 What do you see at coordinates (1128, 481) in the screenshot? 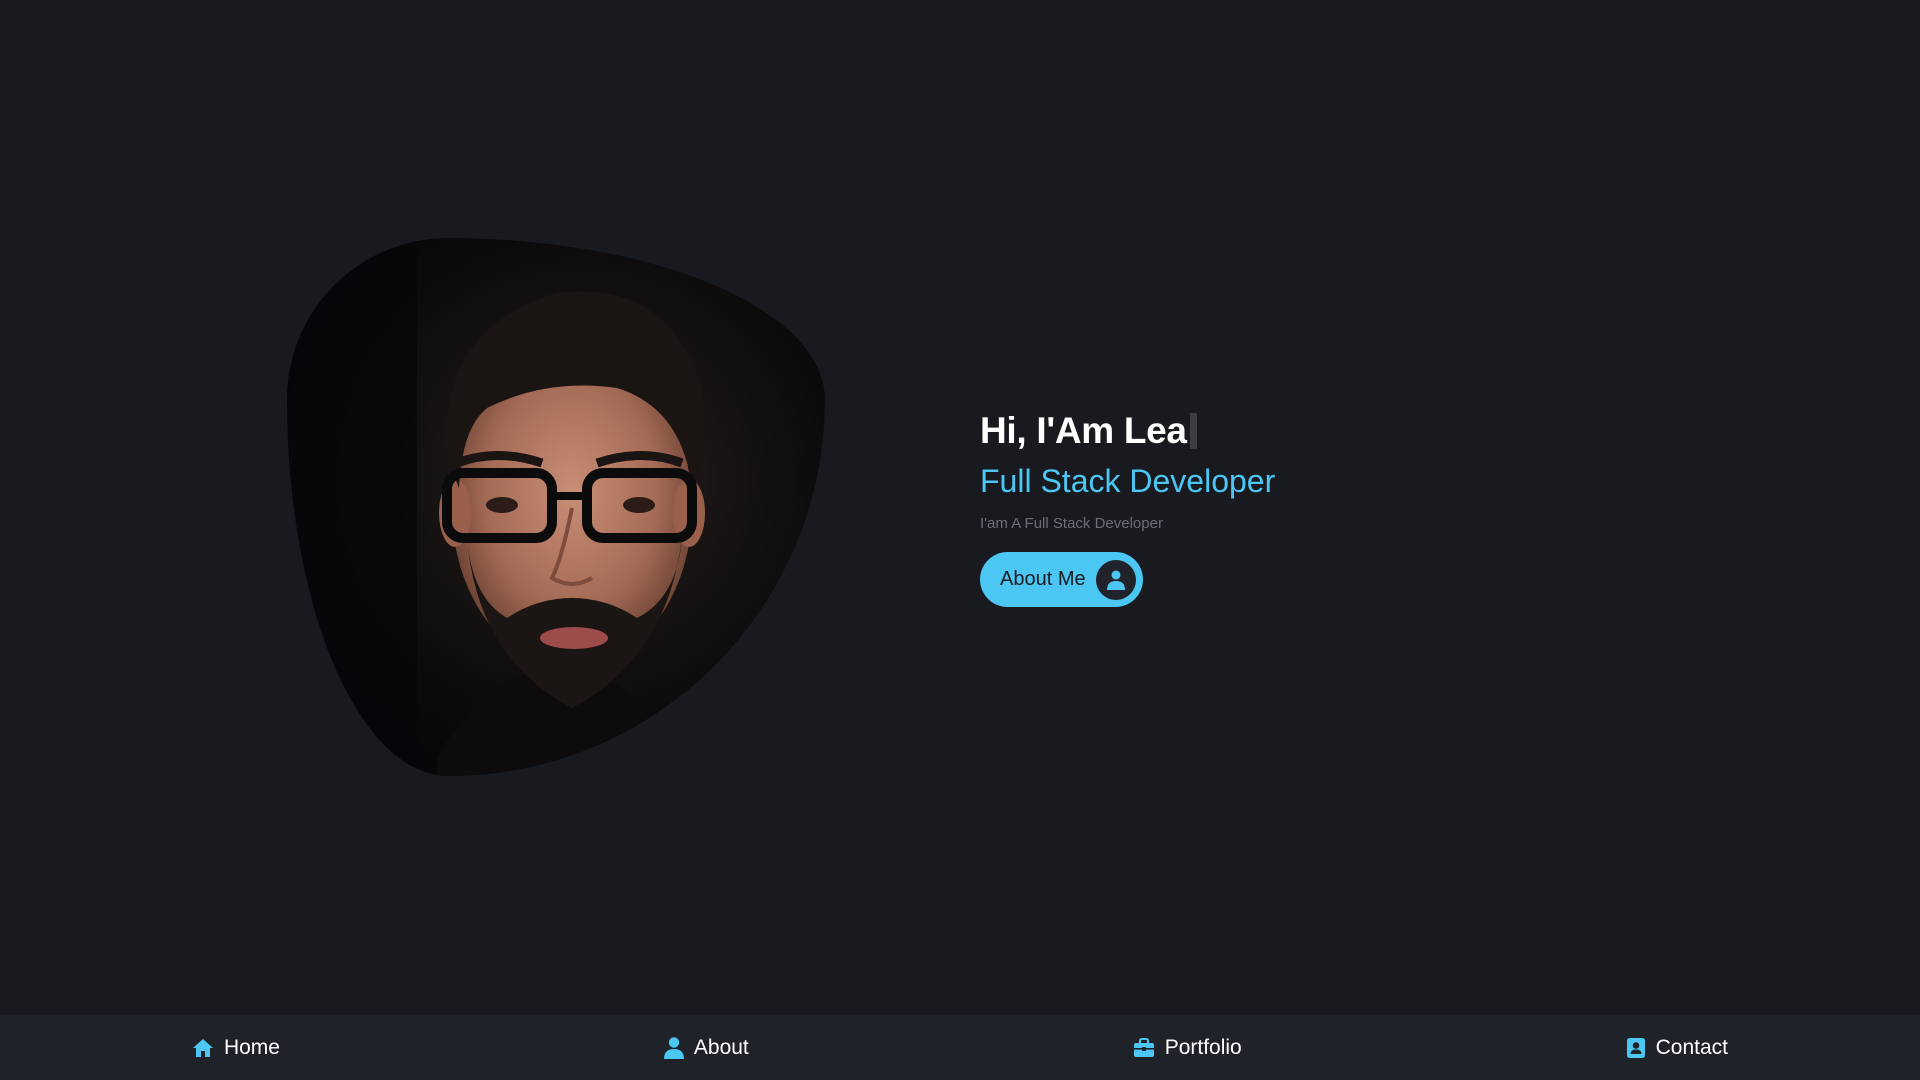
I see `hero-role: Full Stack Developer` at bounding box center [1128, 481].